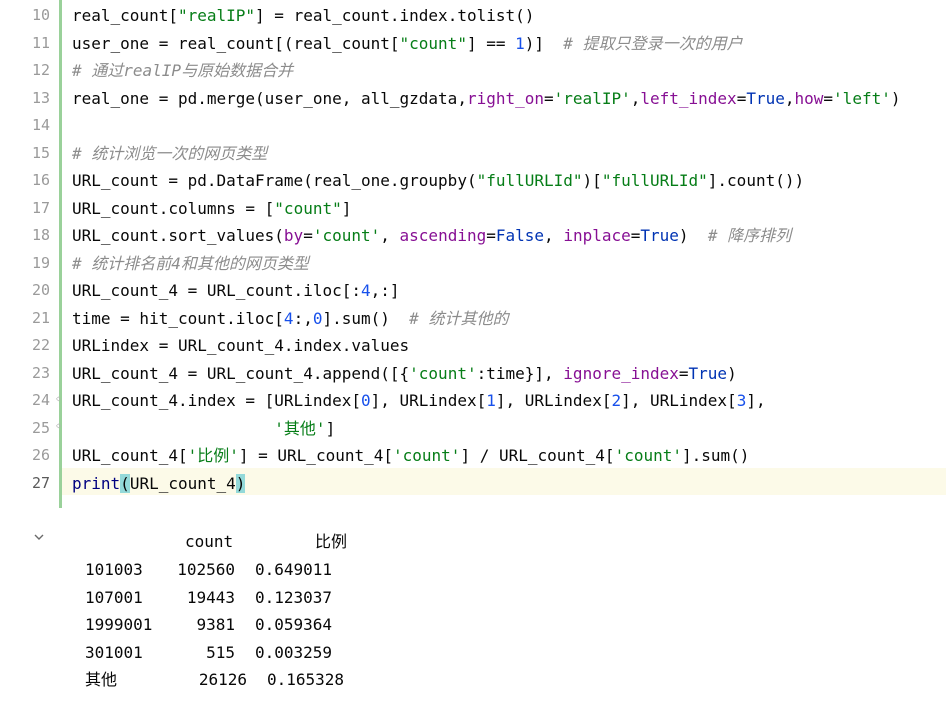  What do you see at coordinates (125, 483) in the screenshot?
I see `matched-paren: (` at bounding box center [125, 483].